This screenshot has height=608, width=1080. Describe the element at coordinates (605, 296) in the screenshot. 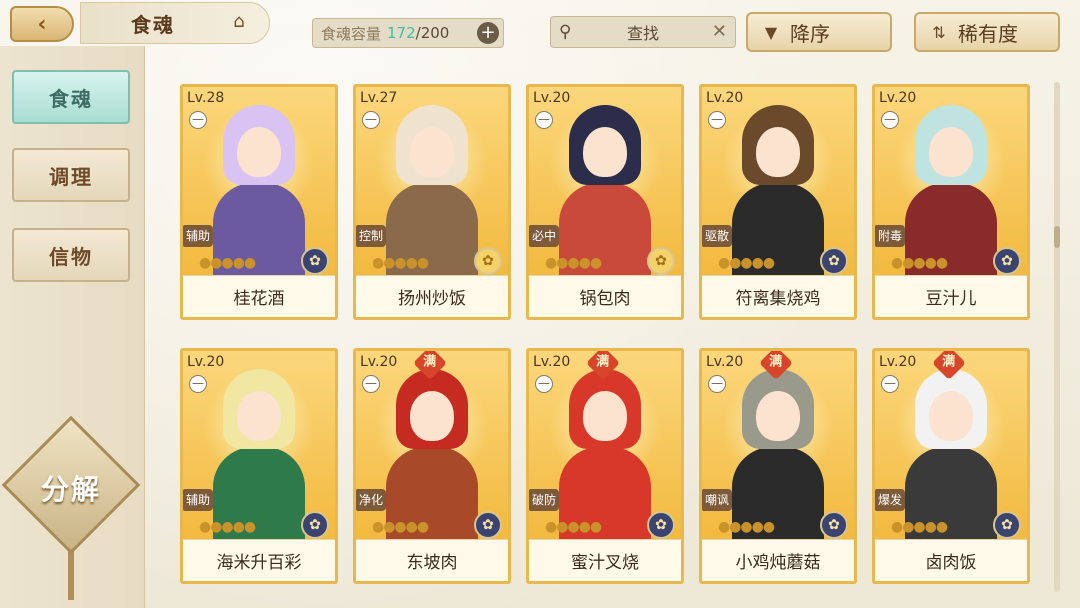

I see `card-name: 锅包肉` at that location.